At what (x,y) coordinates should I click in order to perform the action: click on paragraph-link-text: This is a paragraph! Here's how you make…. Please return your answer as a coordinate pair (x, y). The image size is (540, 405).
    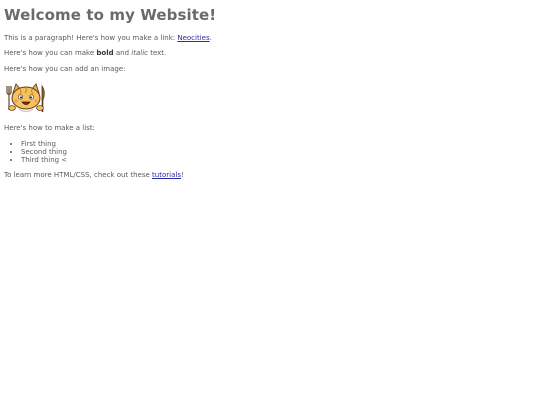
    Looking at the image, I should click on (91, 38).